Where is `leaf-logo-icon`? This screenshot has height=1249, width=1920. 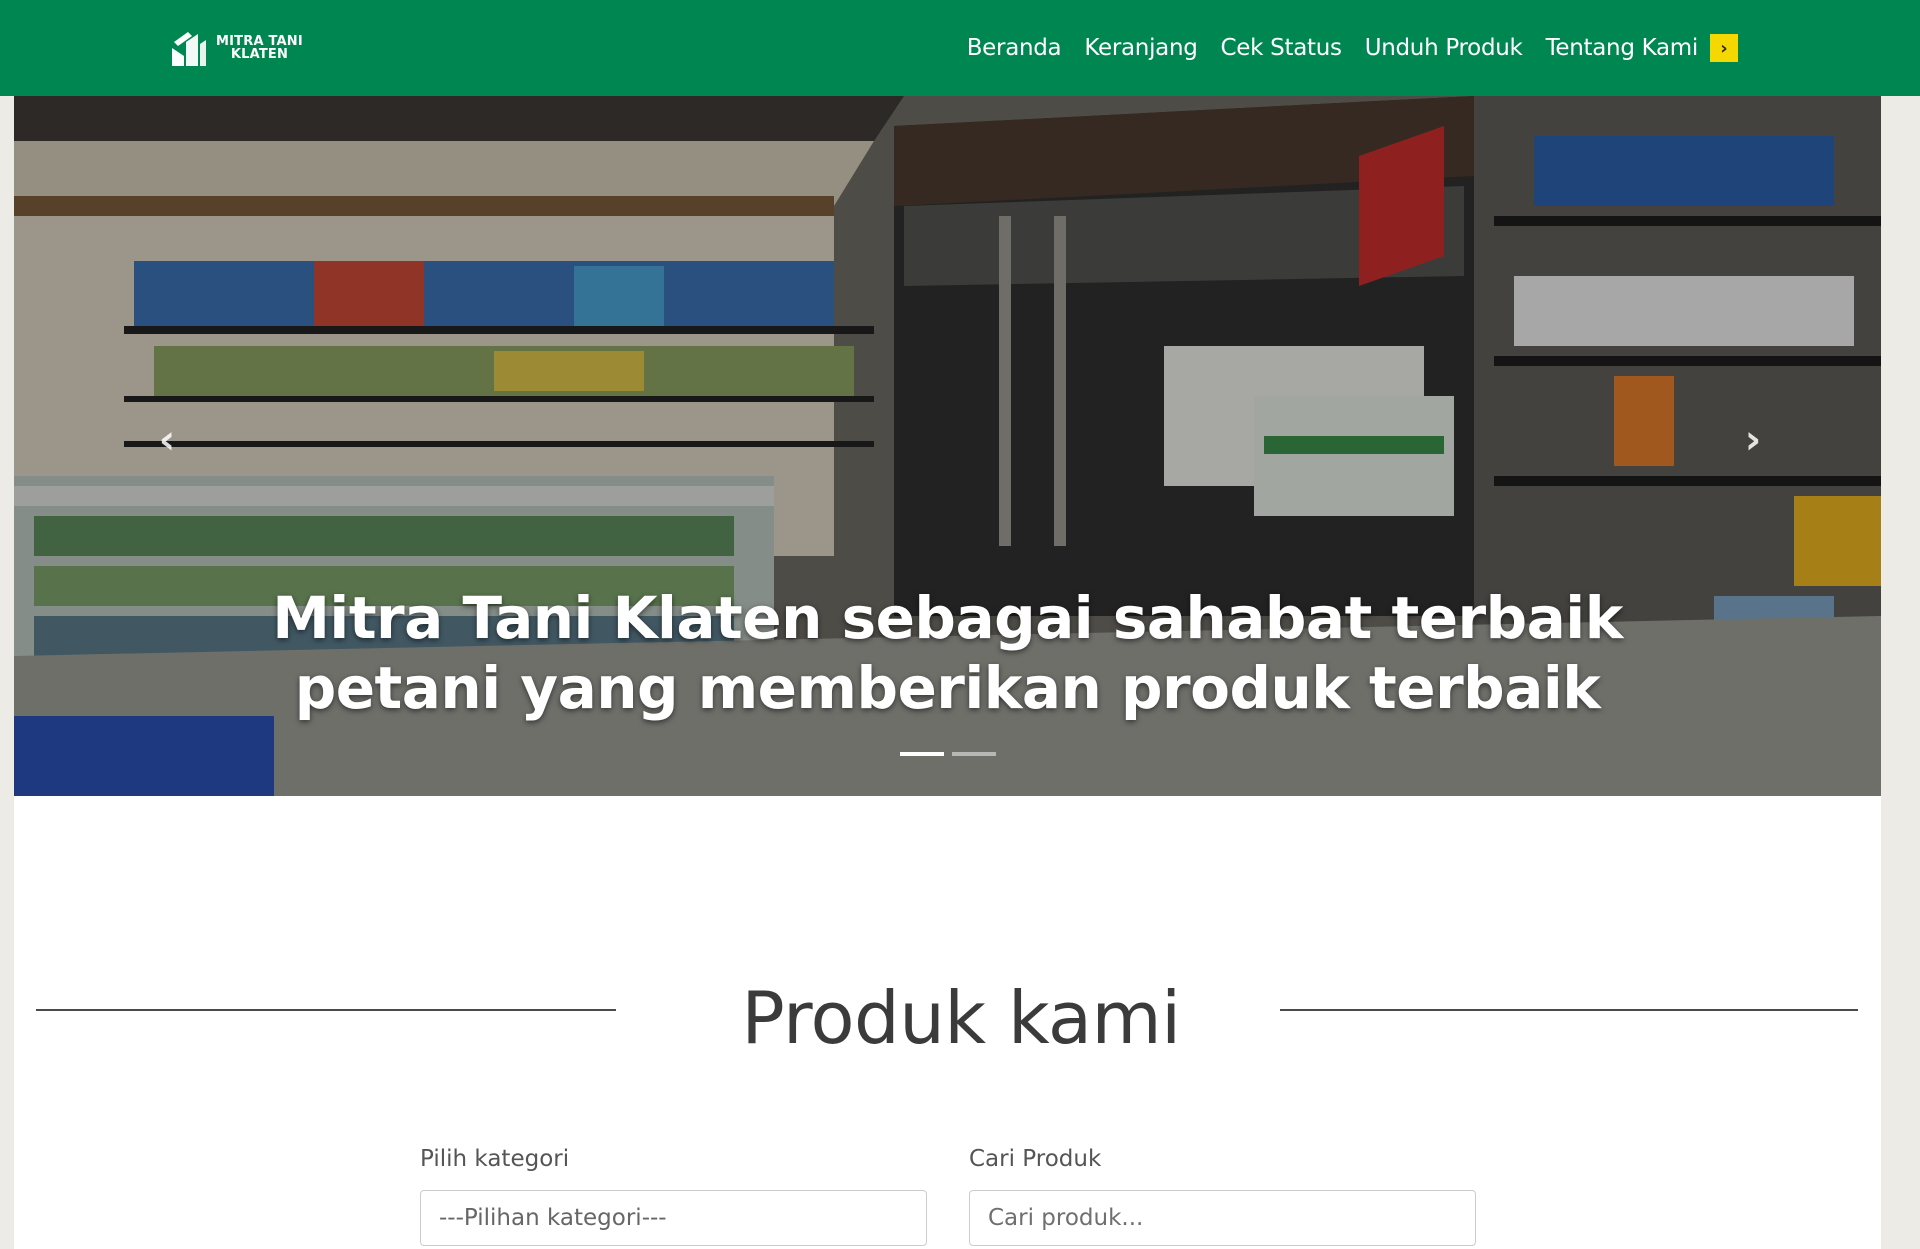
leaf-logo-icon is located at coordinates (189, 49).